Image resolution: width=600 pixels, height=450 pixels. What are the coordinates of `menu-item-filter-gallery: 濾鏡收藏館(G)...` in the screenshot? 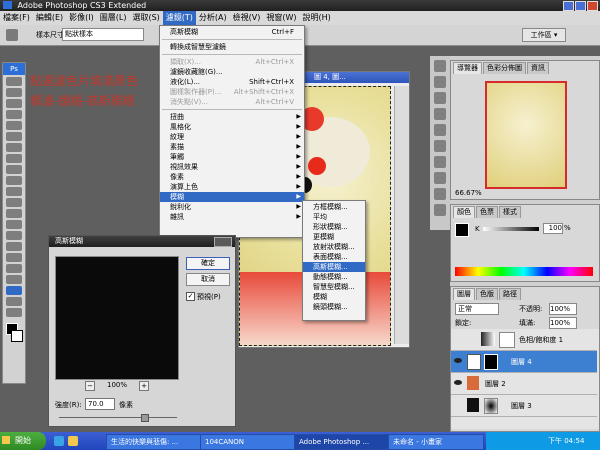 It's located at (232, 72).